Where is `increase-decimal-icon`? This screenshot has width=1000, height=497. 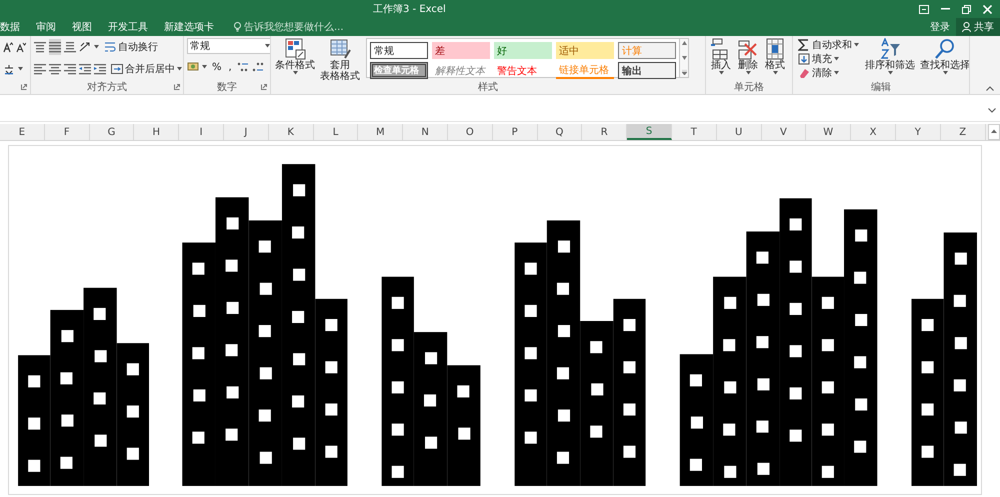 increase-decimal-icon is located at coordinates (242, 67).